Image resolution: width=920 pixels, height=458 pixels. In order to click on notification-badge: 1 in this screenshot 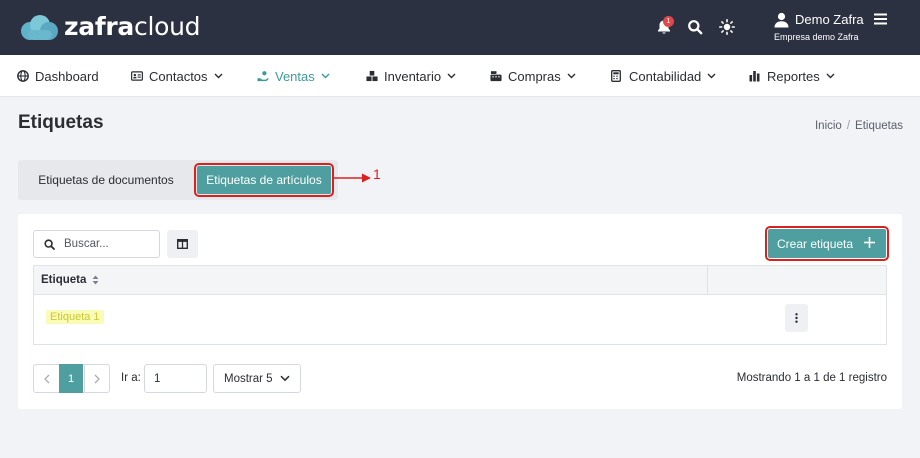, I will do `click(668, 21)`.